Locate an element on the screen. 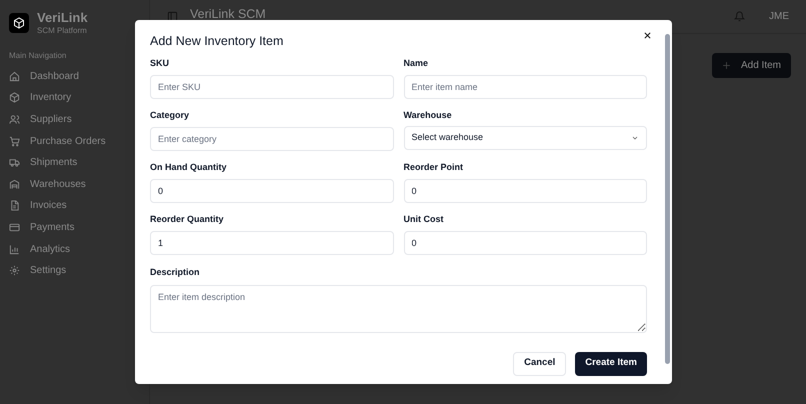 This screenshot has width=806, height=404. description-field: Enter item description is located at coordinates (398, 308).